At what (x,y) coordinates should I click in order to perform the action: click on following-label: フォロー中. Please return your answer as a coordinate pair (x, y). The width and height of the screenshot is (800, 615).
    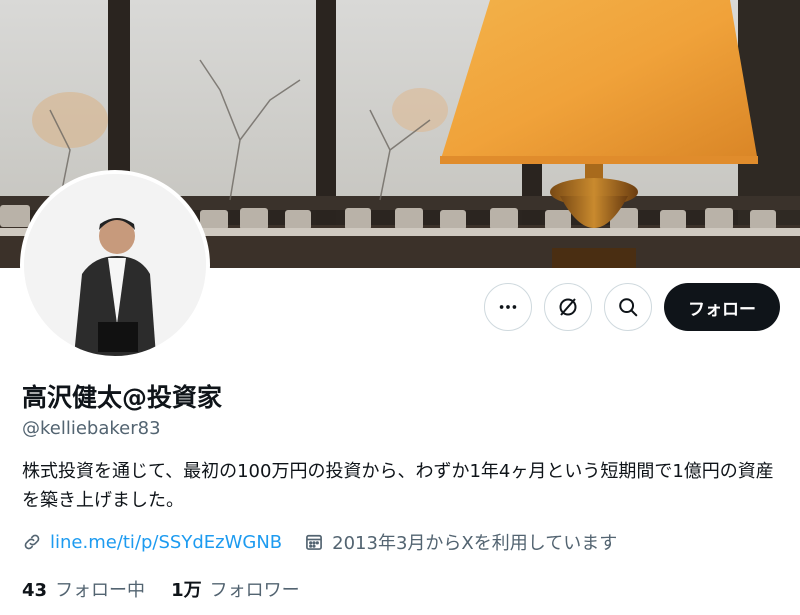
    Looking at the image, I should click on (100, 590).